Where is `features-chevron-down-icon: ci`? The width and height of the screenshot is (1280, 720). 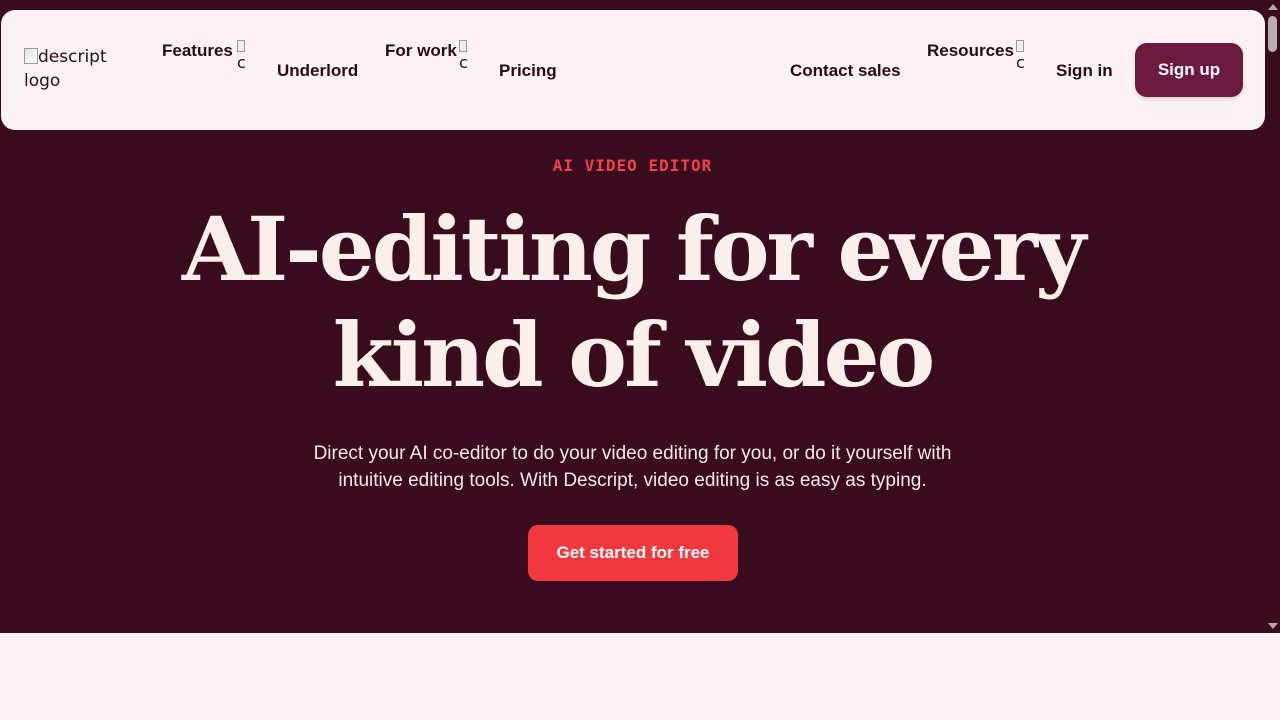 features-chevron-down-icon: ci is located at coordinates (242, 70).